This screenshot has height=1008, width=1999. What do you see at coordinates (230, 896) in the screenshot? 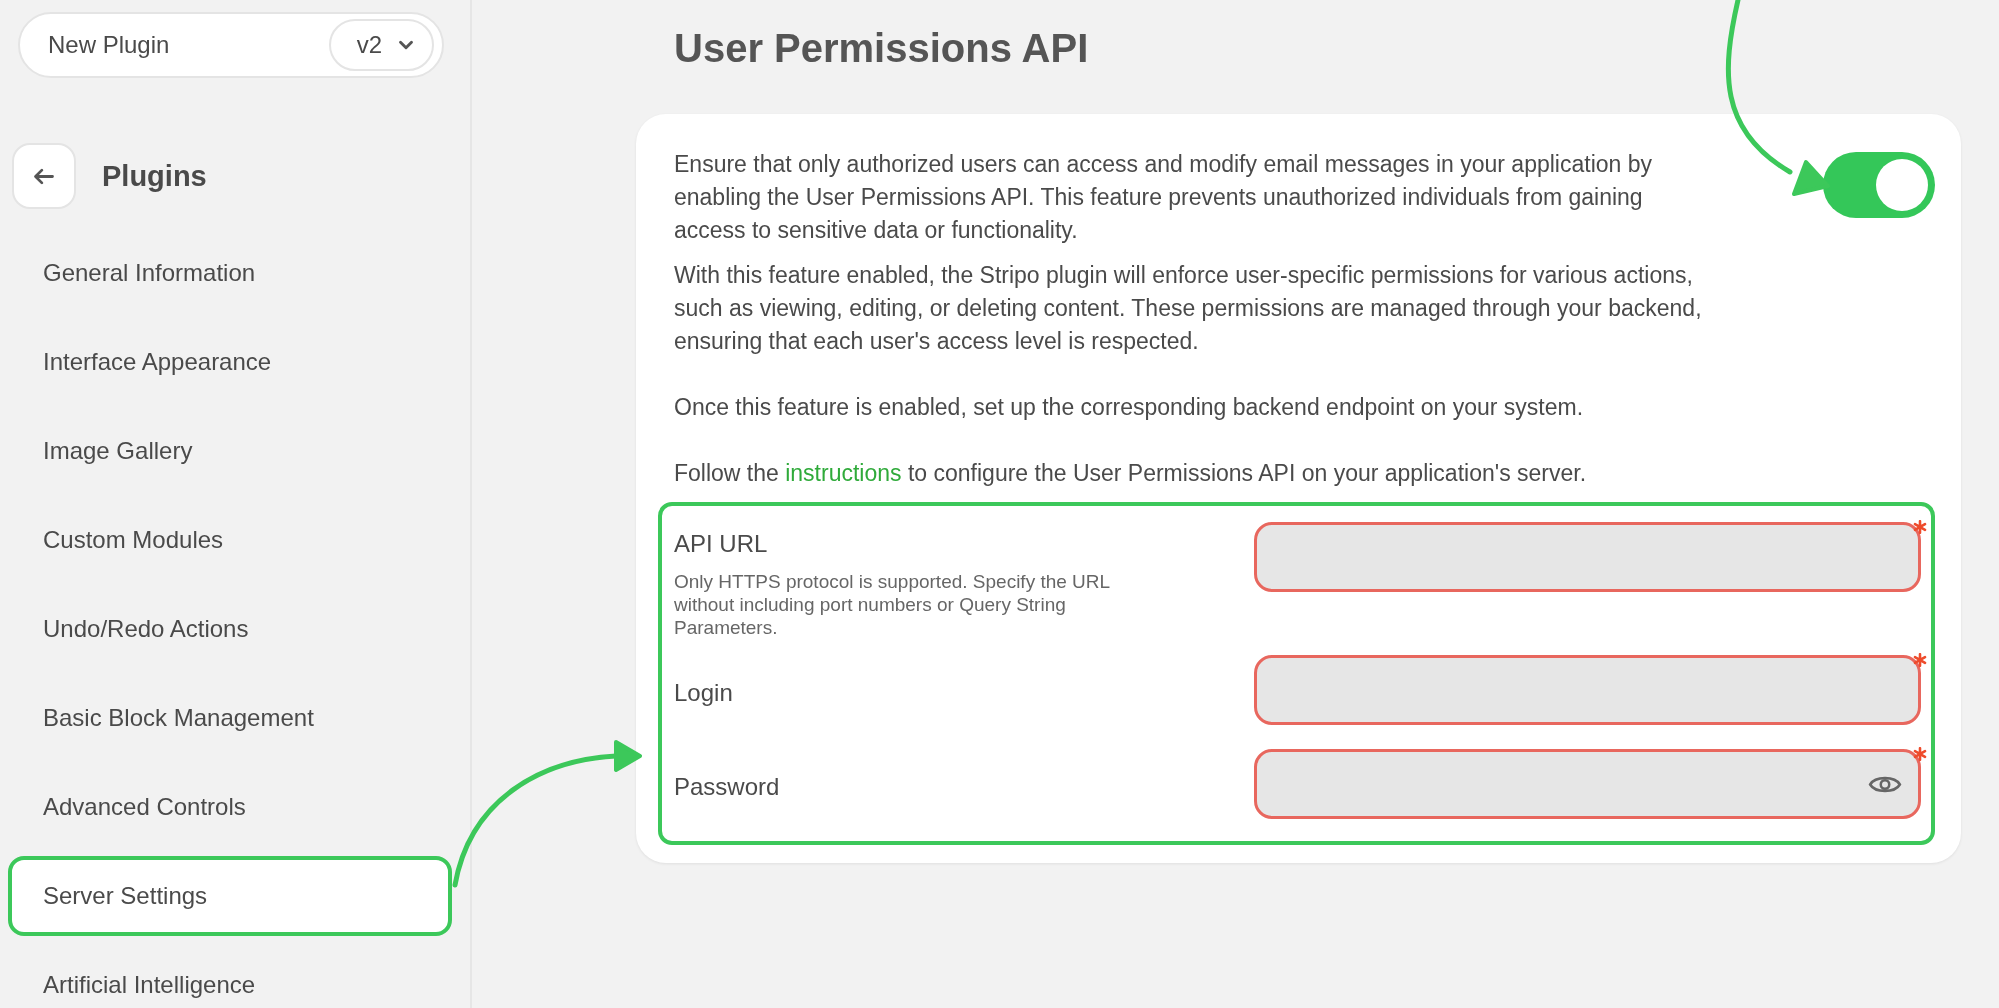
I see `sidebar-item: Server Settings` at bounding box center [230, 896].